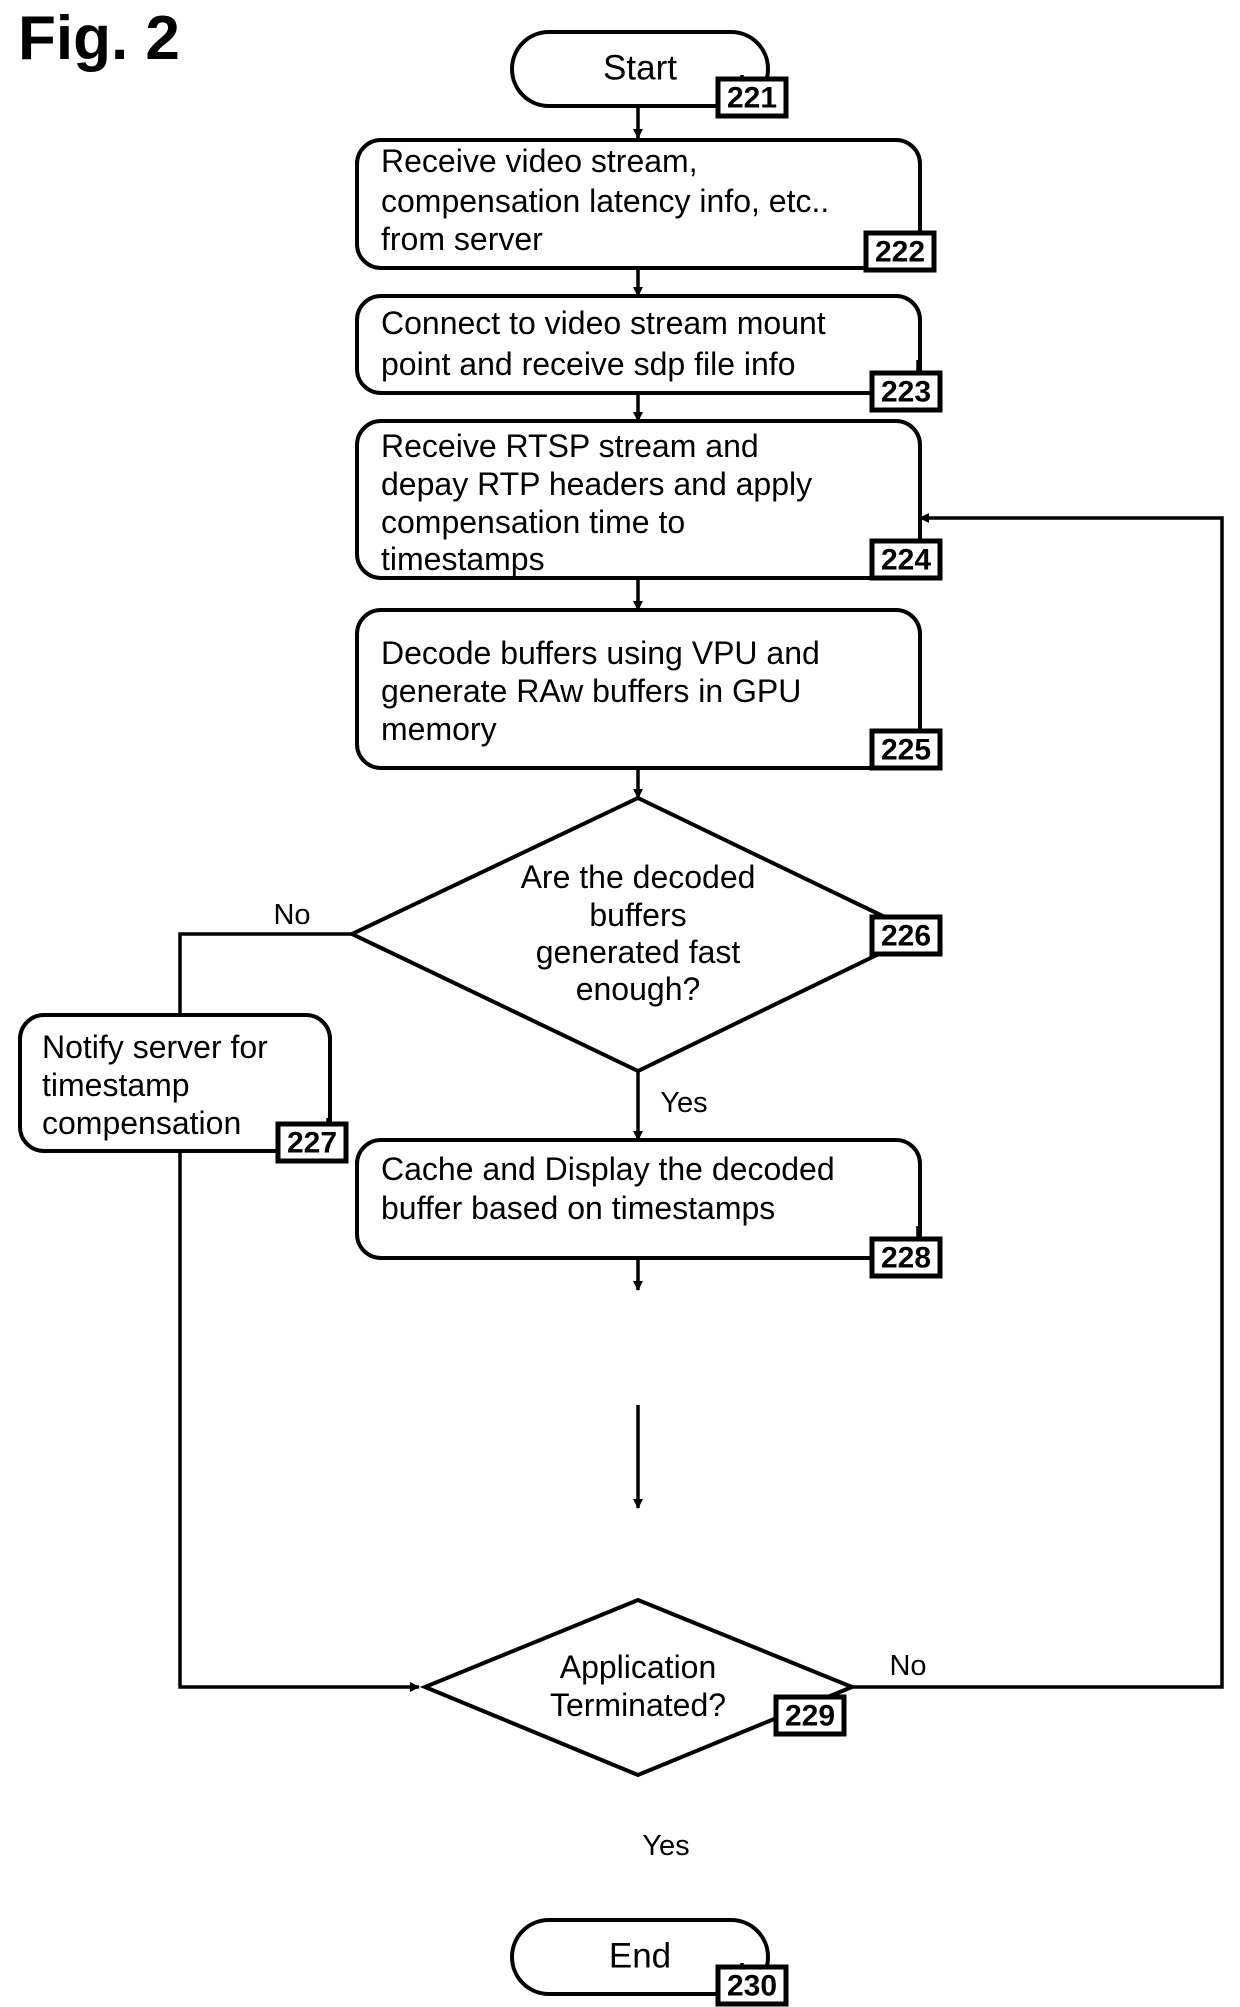  Describe the element at coordinates (463, 559) in the screenshot. I see `node-224-line-4: timestamps` at that location.